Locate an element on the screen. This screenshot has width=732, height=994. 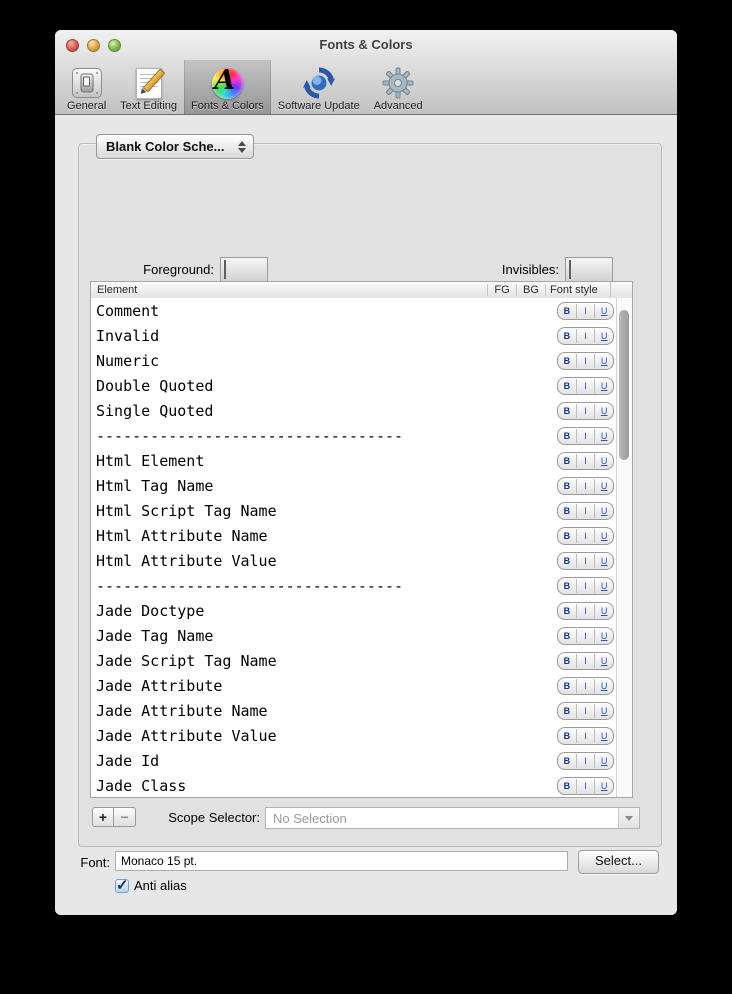
table-row: Html Attribute Name B I U is located at coordinates (354, 535).